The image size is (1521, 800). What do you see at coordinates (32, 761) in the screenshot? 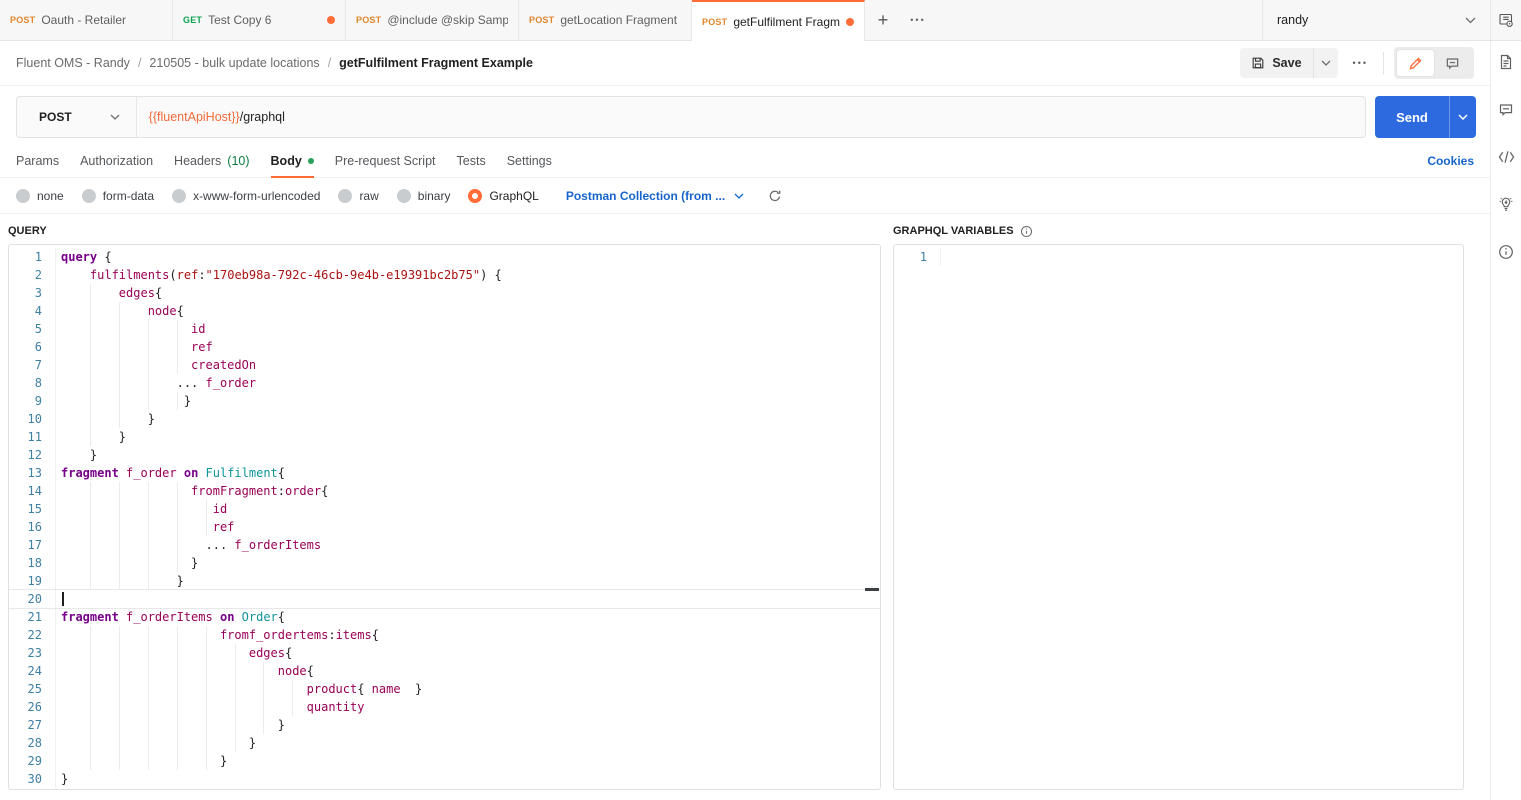
I see `line-number: 29` at bounding box center [32, 761].